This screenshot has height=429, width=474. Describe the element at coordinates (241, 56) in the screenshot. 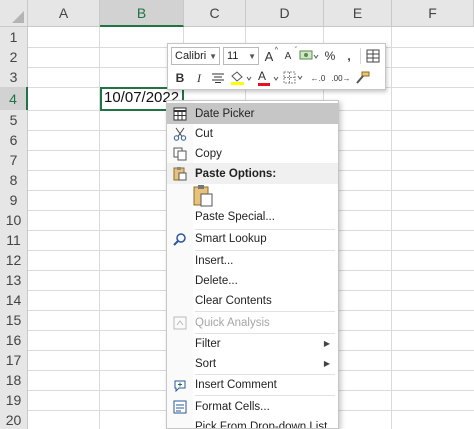

I see `font-size-dropdown: 11 ▼` at that location.